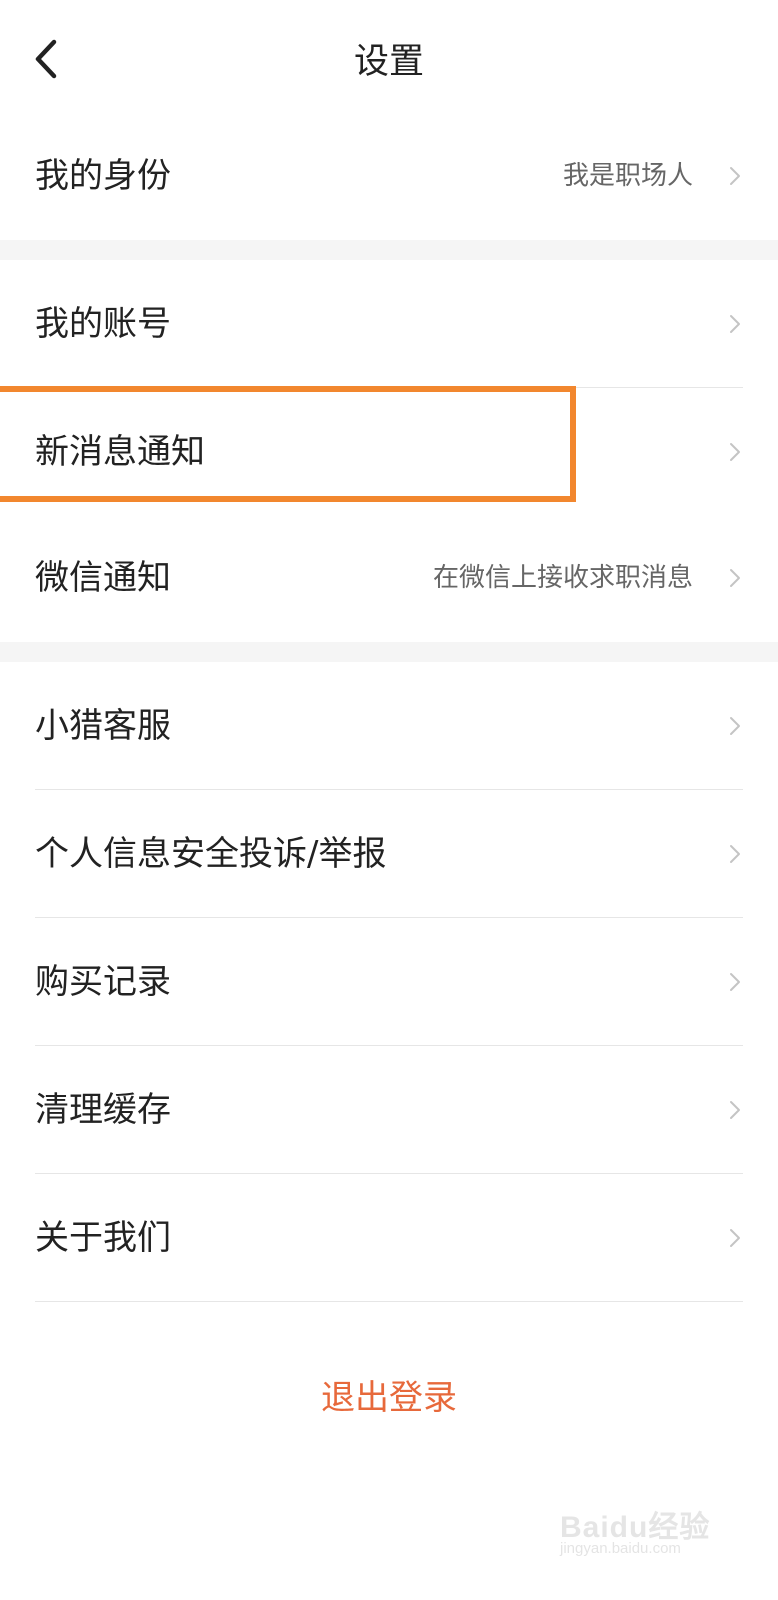  What do you see at coordinates (389, 982) in the screenshot?
I see `settings-row-purchase-history: 购买记录` at bounding box center [389, 982].